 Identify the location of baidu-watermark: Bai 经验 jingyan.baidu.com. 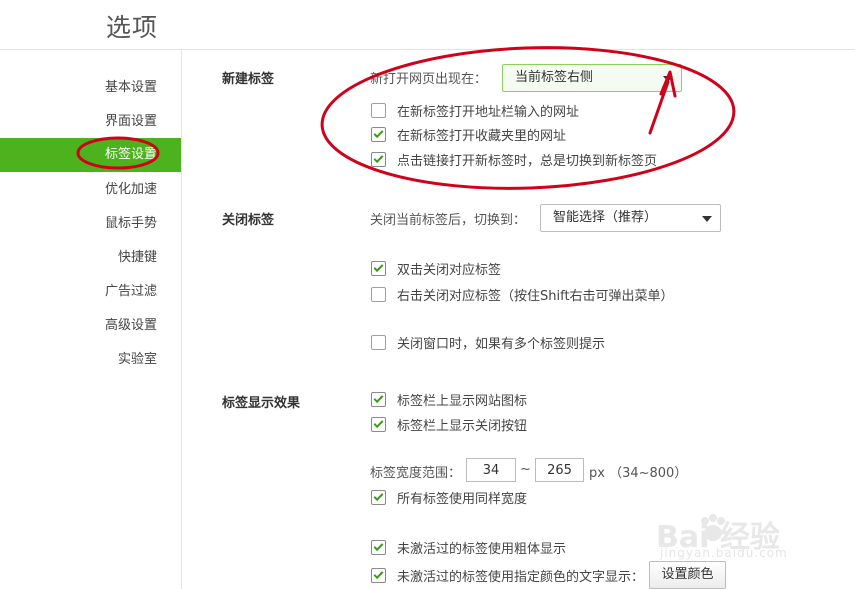
(721, 533).